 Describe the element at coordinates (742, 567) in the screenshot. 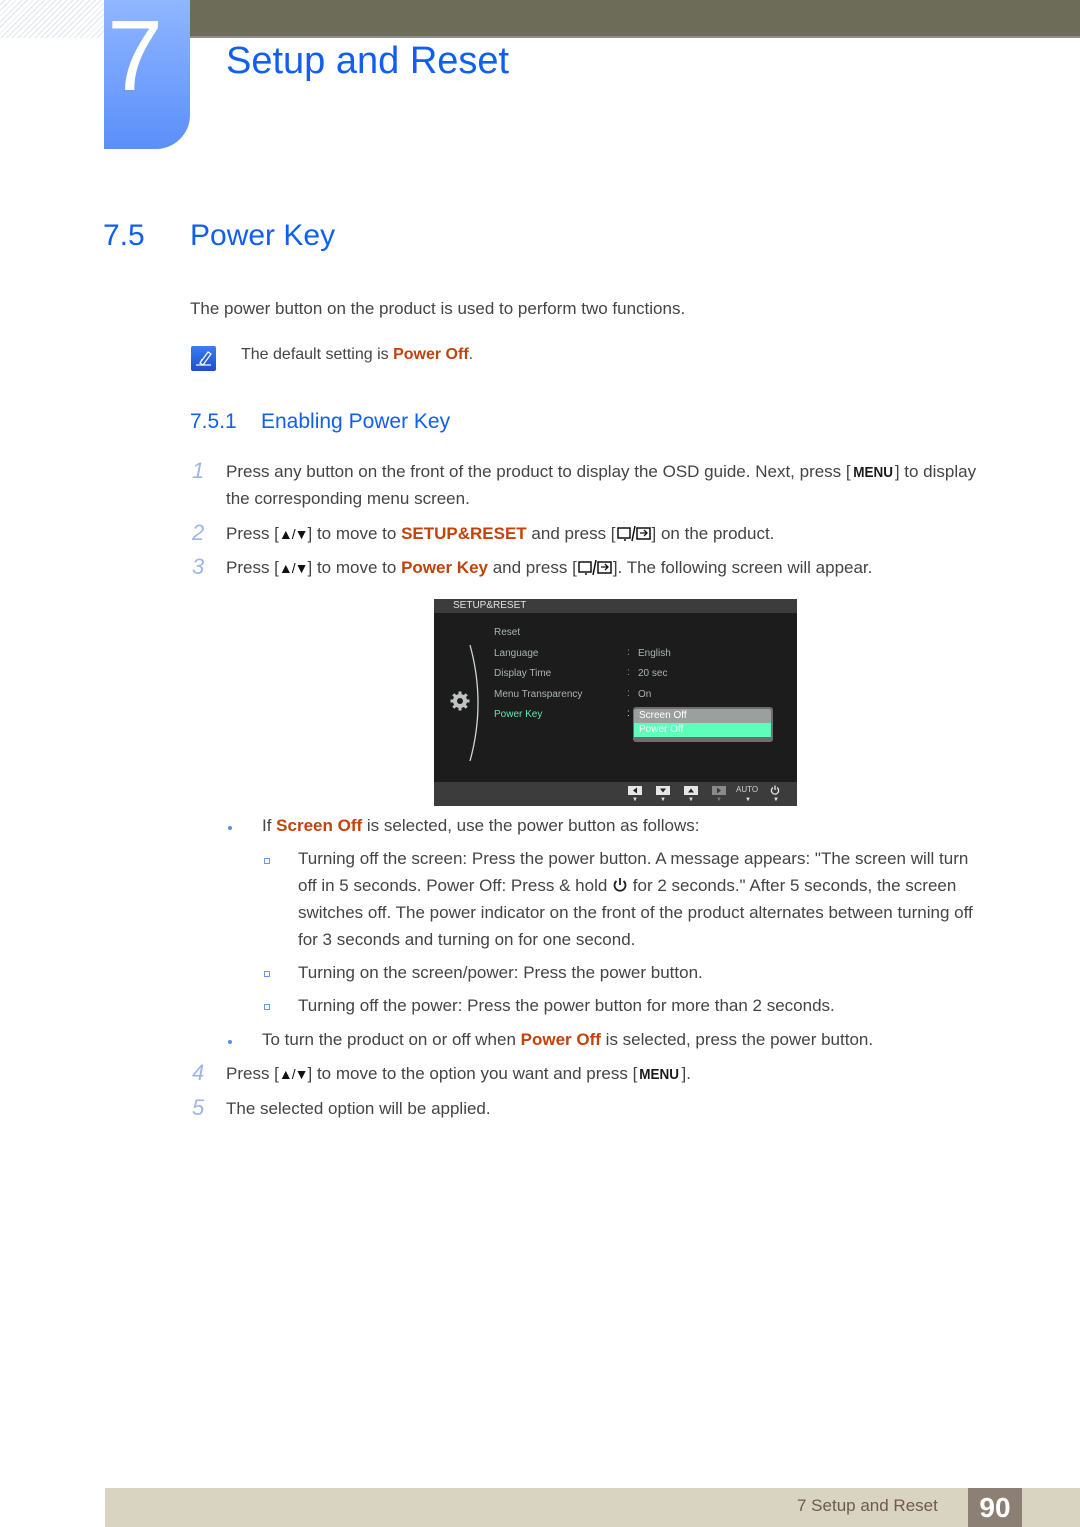

I see `step-text: ]. The following screen will appear.` at that location.